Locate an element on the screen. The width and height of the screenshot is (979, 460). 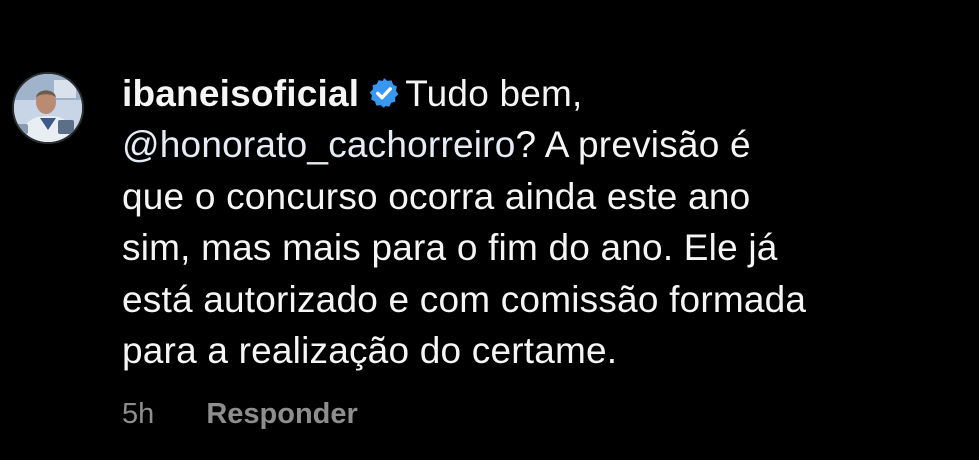
comment-text-segment: ? A previsão é is located at coordinates (633, 145).